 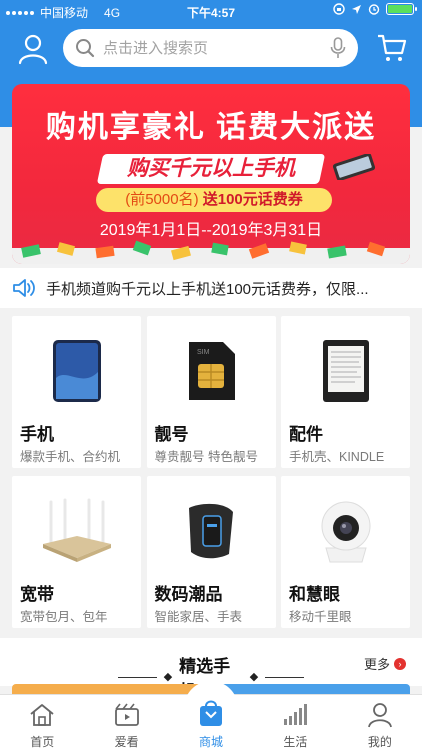 I want to click on search-input, so click(x=216, y=48).